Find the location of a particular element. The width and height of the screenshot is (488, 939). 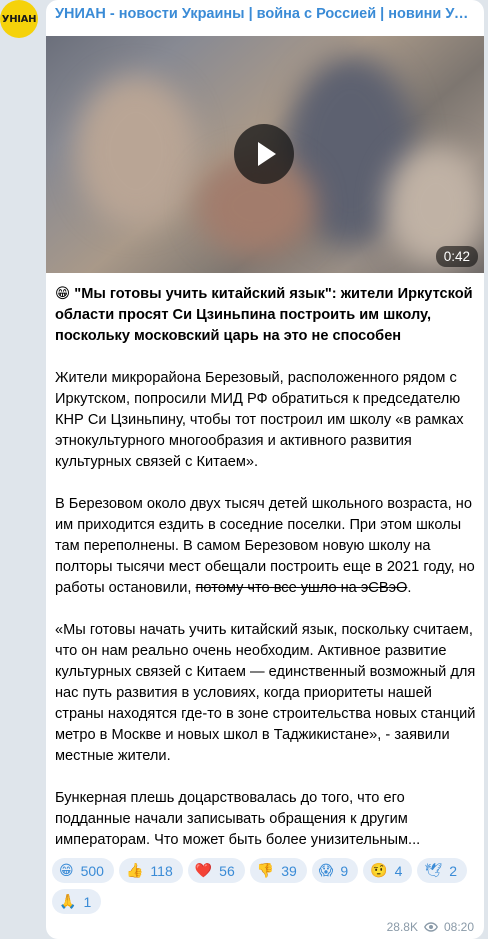

reaction-thumbs-up: 👍 118 is located at coordinates (150, 870).